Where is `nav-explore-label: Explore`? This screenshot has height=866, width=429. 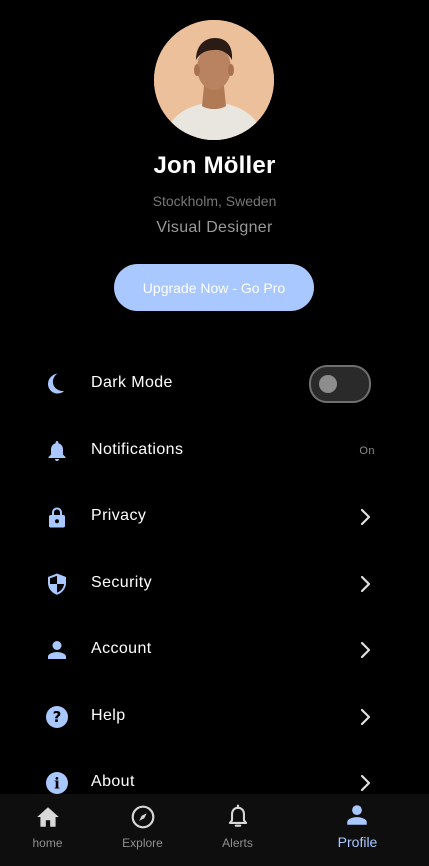 nav-explore-label: Explore is located at coordinates (142, 843).